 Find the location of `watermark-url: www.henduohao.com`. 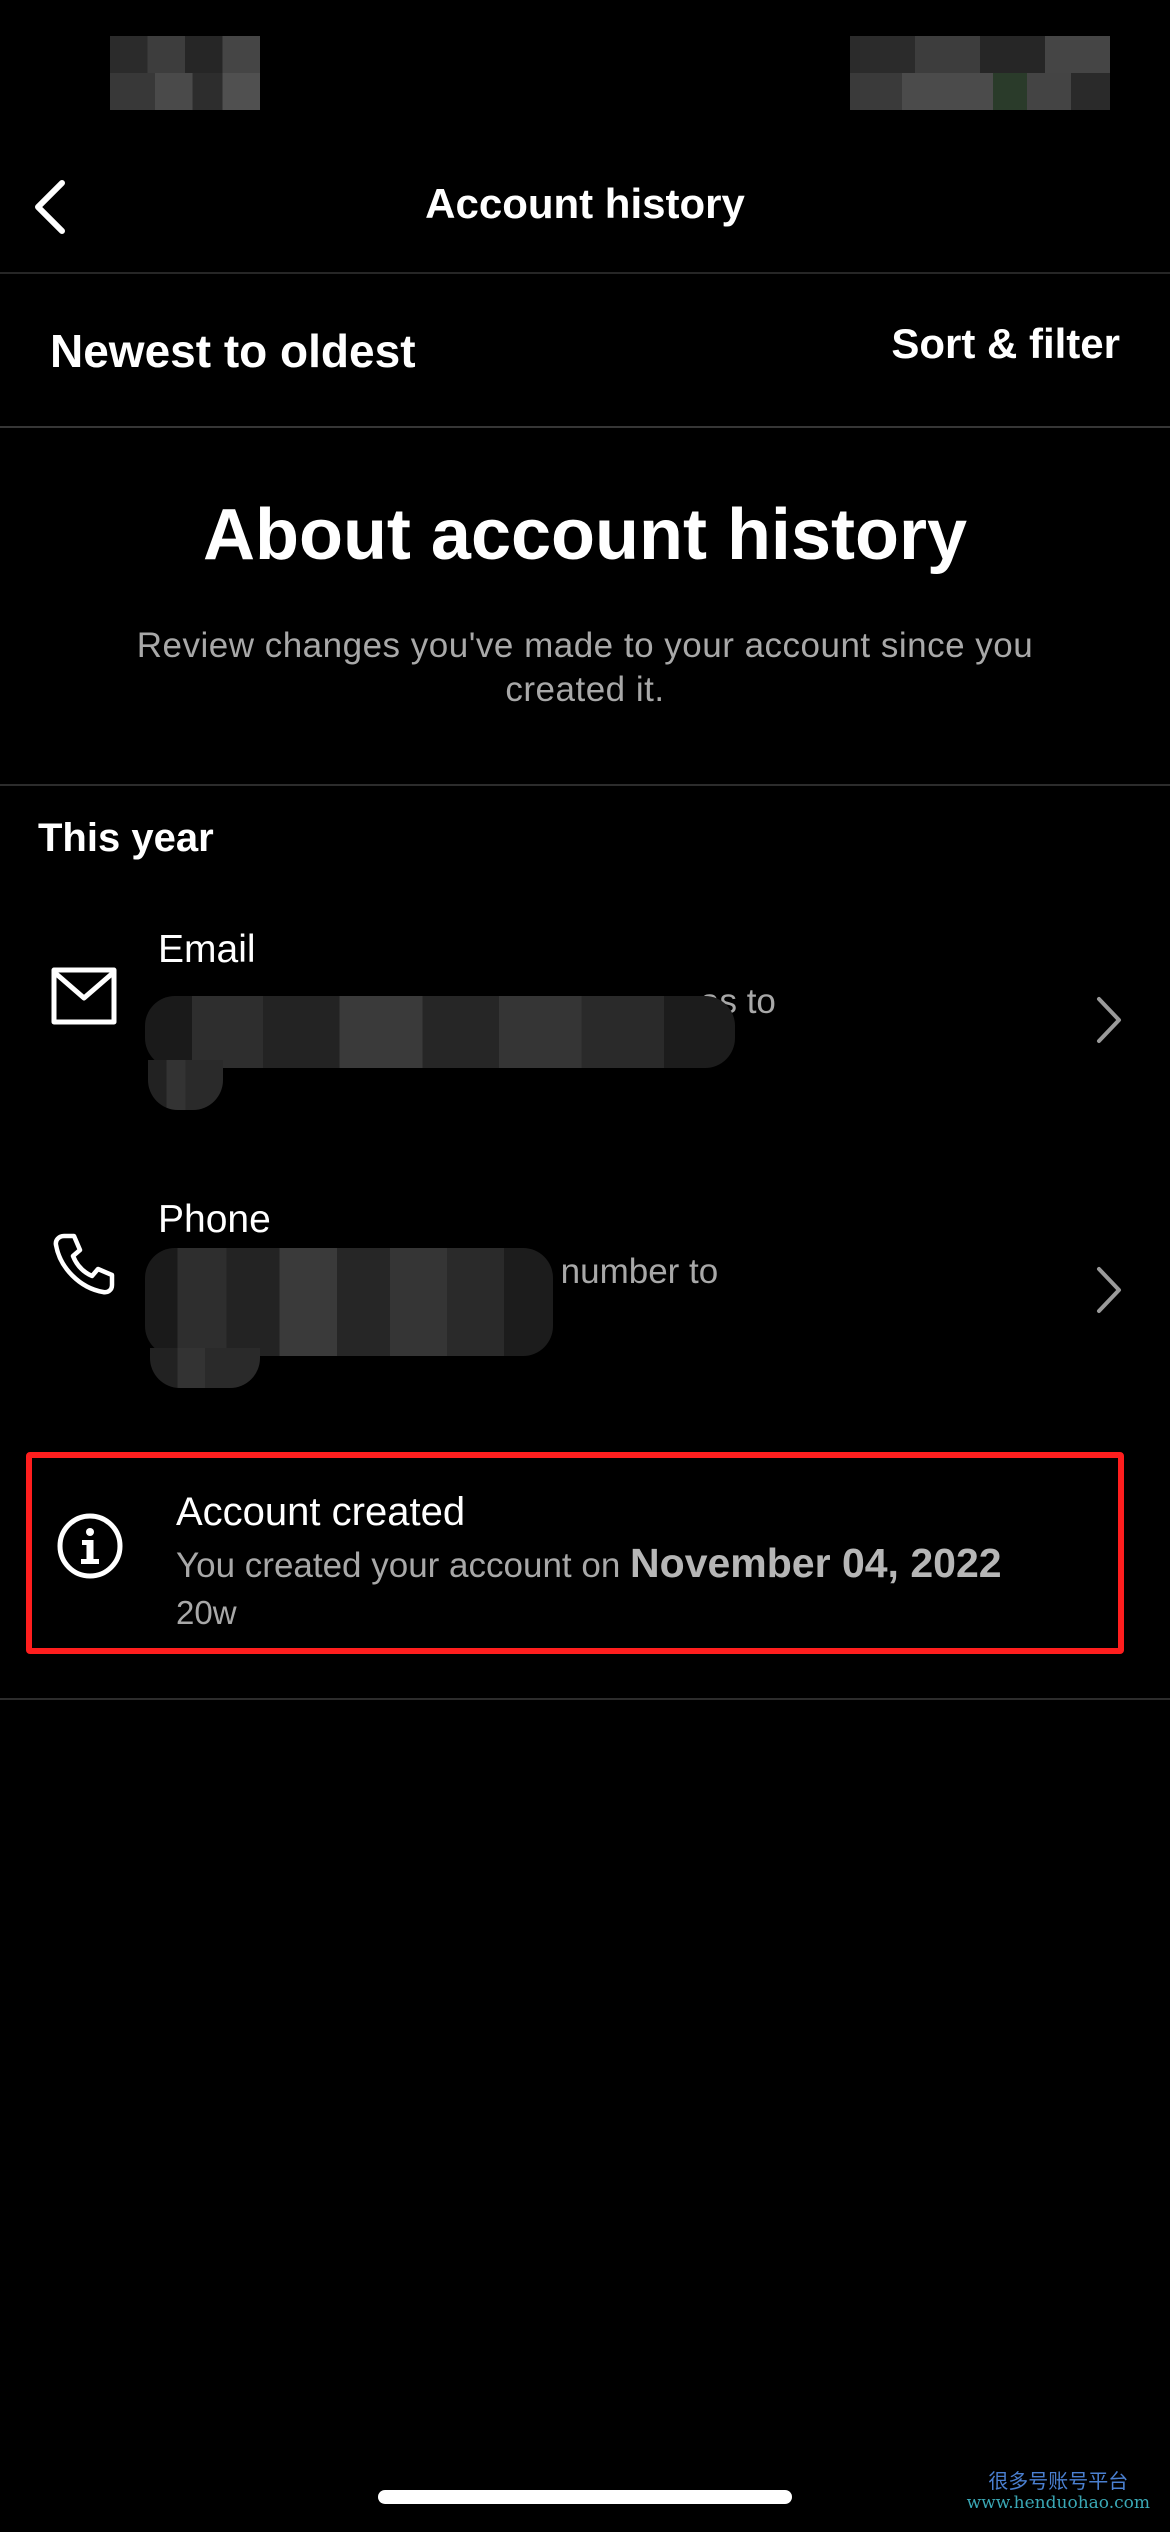

watermark-url: www.henduohao.com is located at coordinates (1058, 2503).